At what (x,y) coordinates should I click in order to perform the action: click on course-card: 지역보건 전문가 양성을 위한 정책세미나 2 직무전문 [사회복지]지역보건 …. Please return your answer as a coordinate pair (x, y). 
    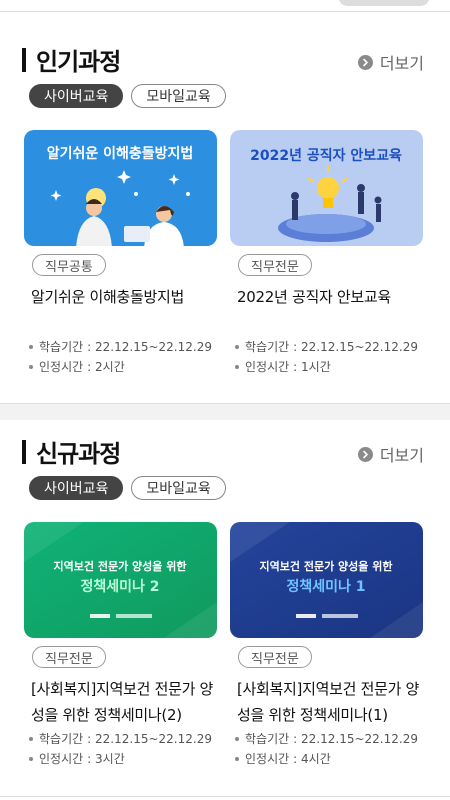
    Looking at the image, I should click on (120, 652).